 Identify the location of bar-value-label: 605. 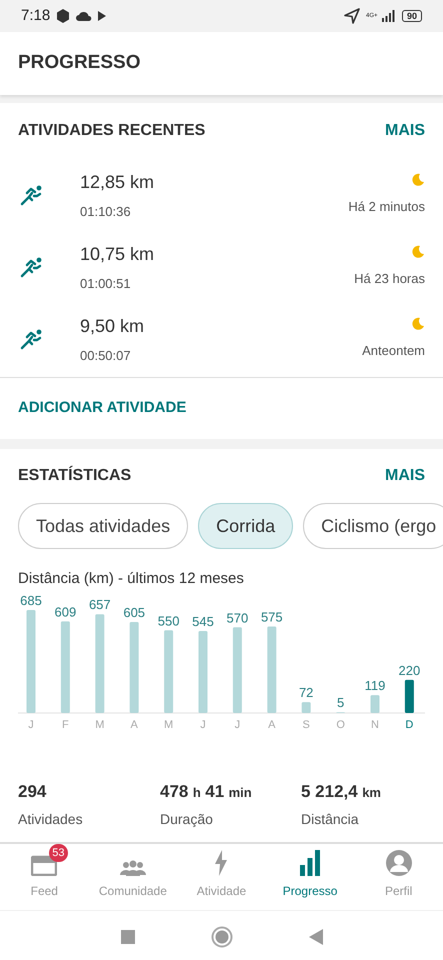
(134, 612).